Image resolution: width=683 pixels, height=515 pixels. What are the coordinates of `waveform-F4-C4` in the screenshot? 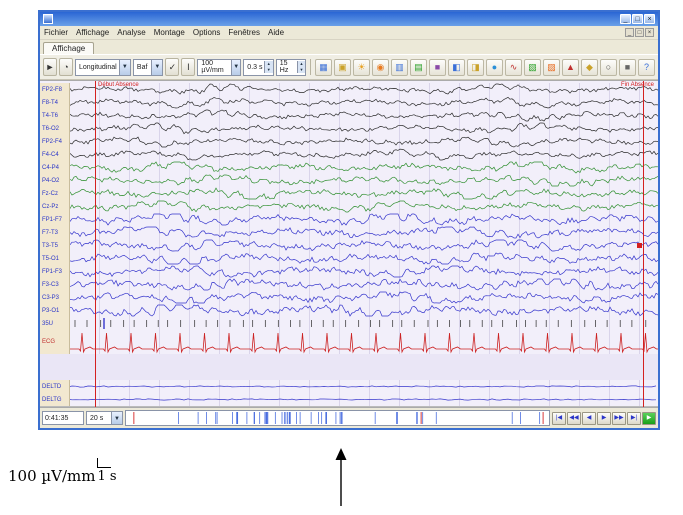 It's located at (364, 154).